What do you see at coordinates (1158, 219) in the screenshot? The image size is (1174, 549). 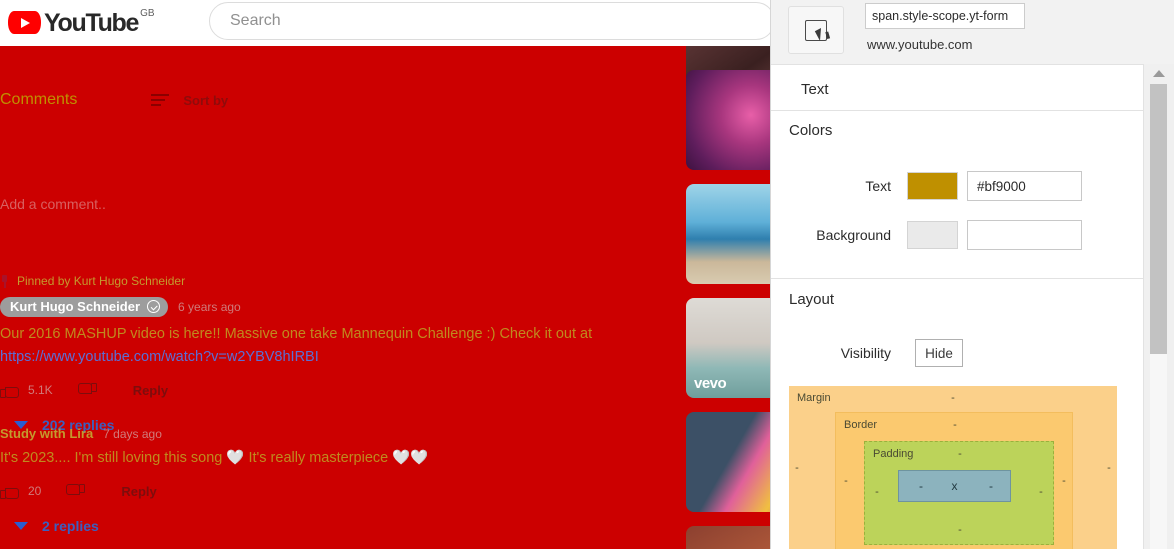 I see `scrollbar-thumb` at bounding box center [1158, 219].